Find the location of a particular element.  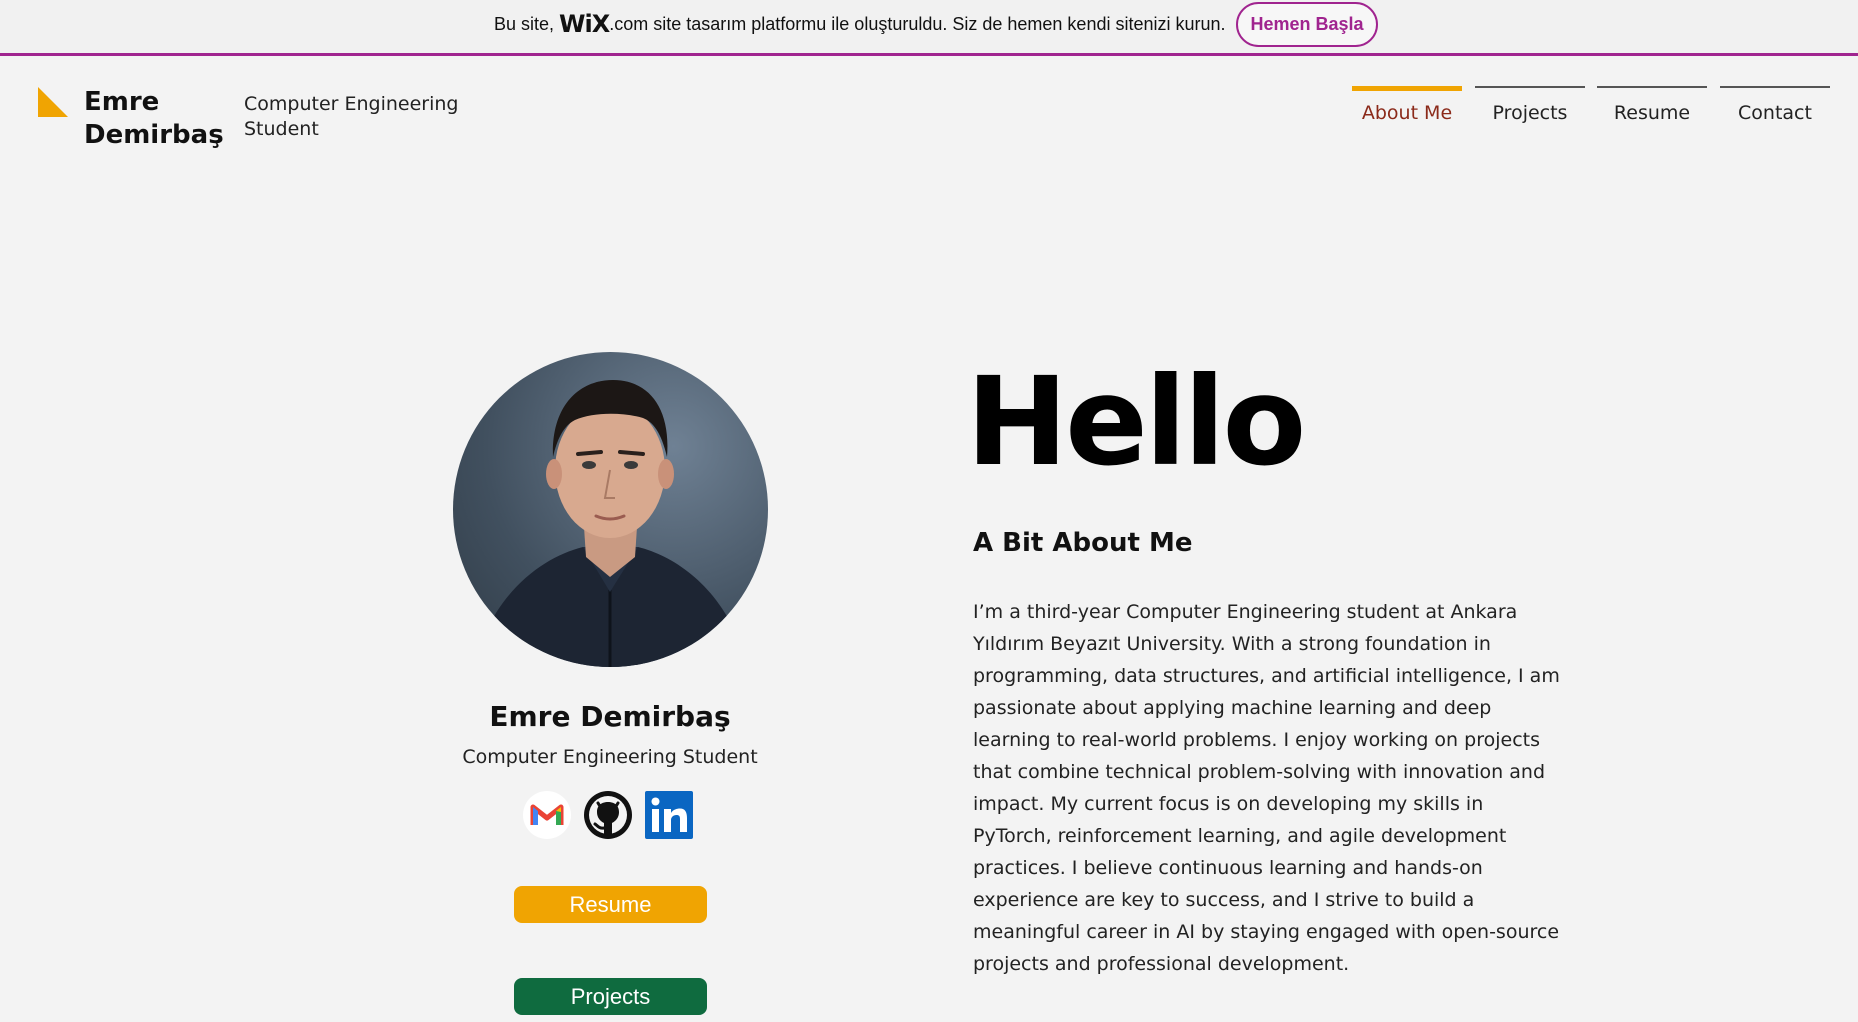

wix-logo: WiX is located at coordinates (584, 24).